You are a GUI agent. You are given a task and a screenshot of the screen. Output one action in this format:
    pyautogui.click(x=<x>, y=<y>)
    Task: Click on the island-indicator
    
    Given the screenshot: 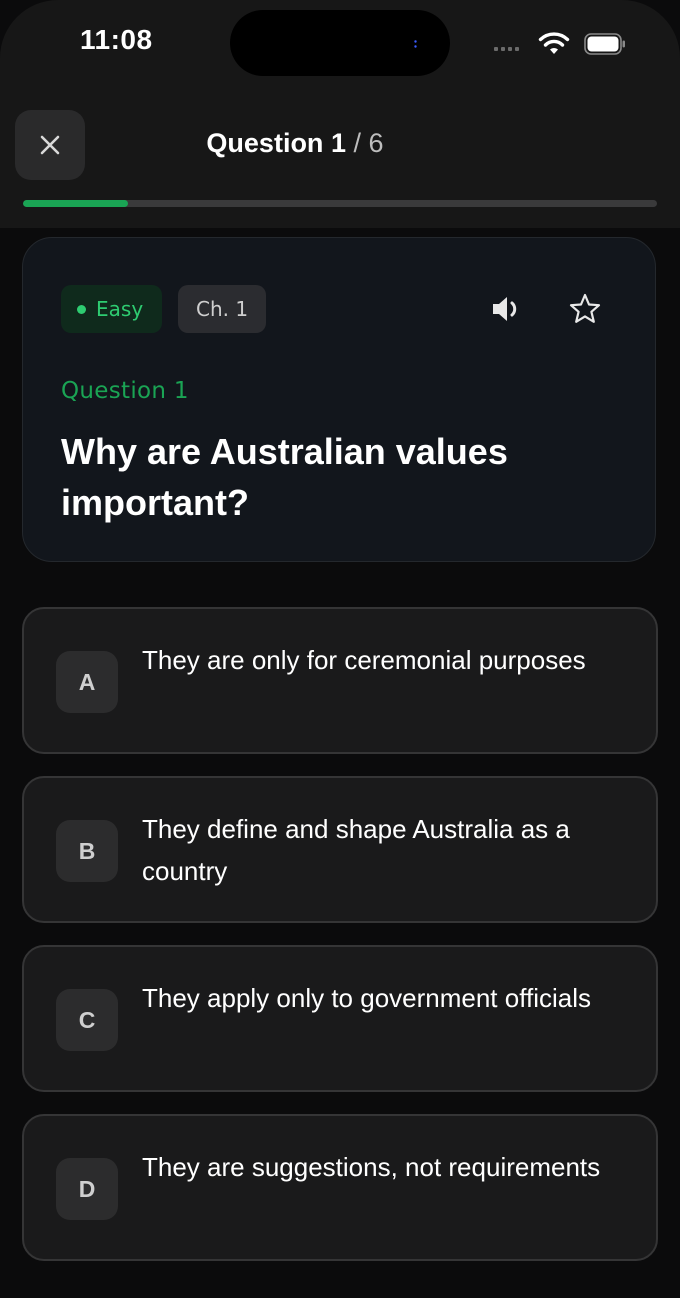 What is the action you would take?
    pyautogui.click(x=415, y=44)
    